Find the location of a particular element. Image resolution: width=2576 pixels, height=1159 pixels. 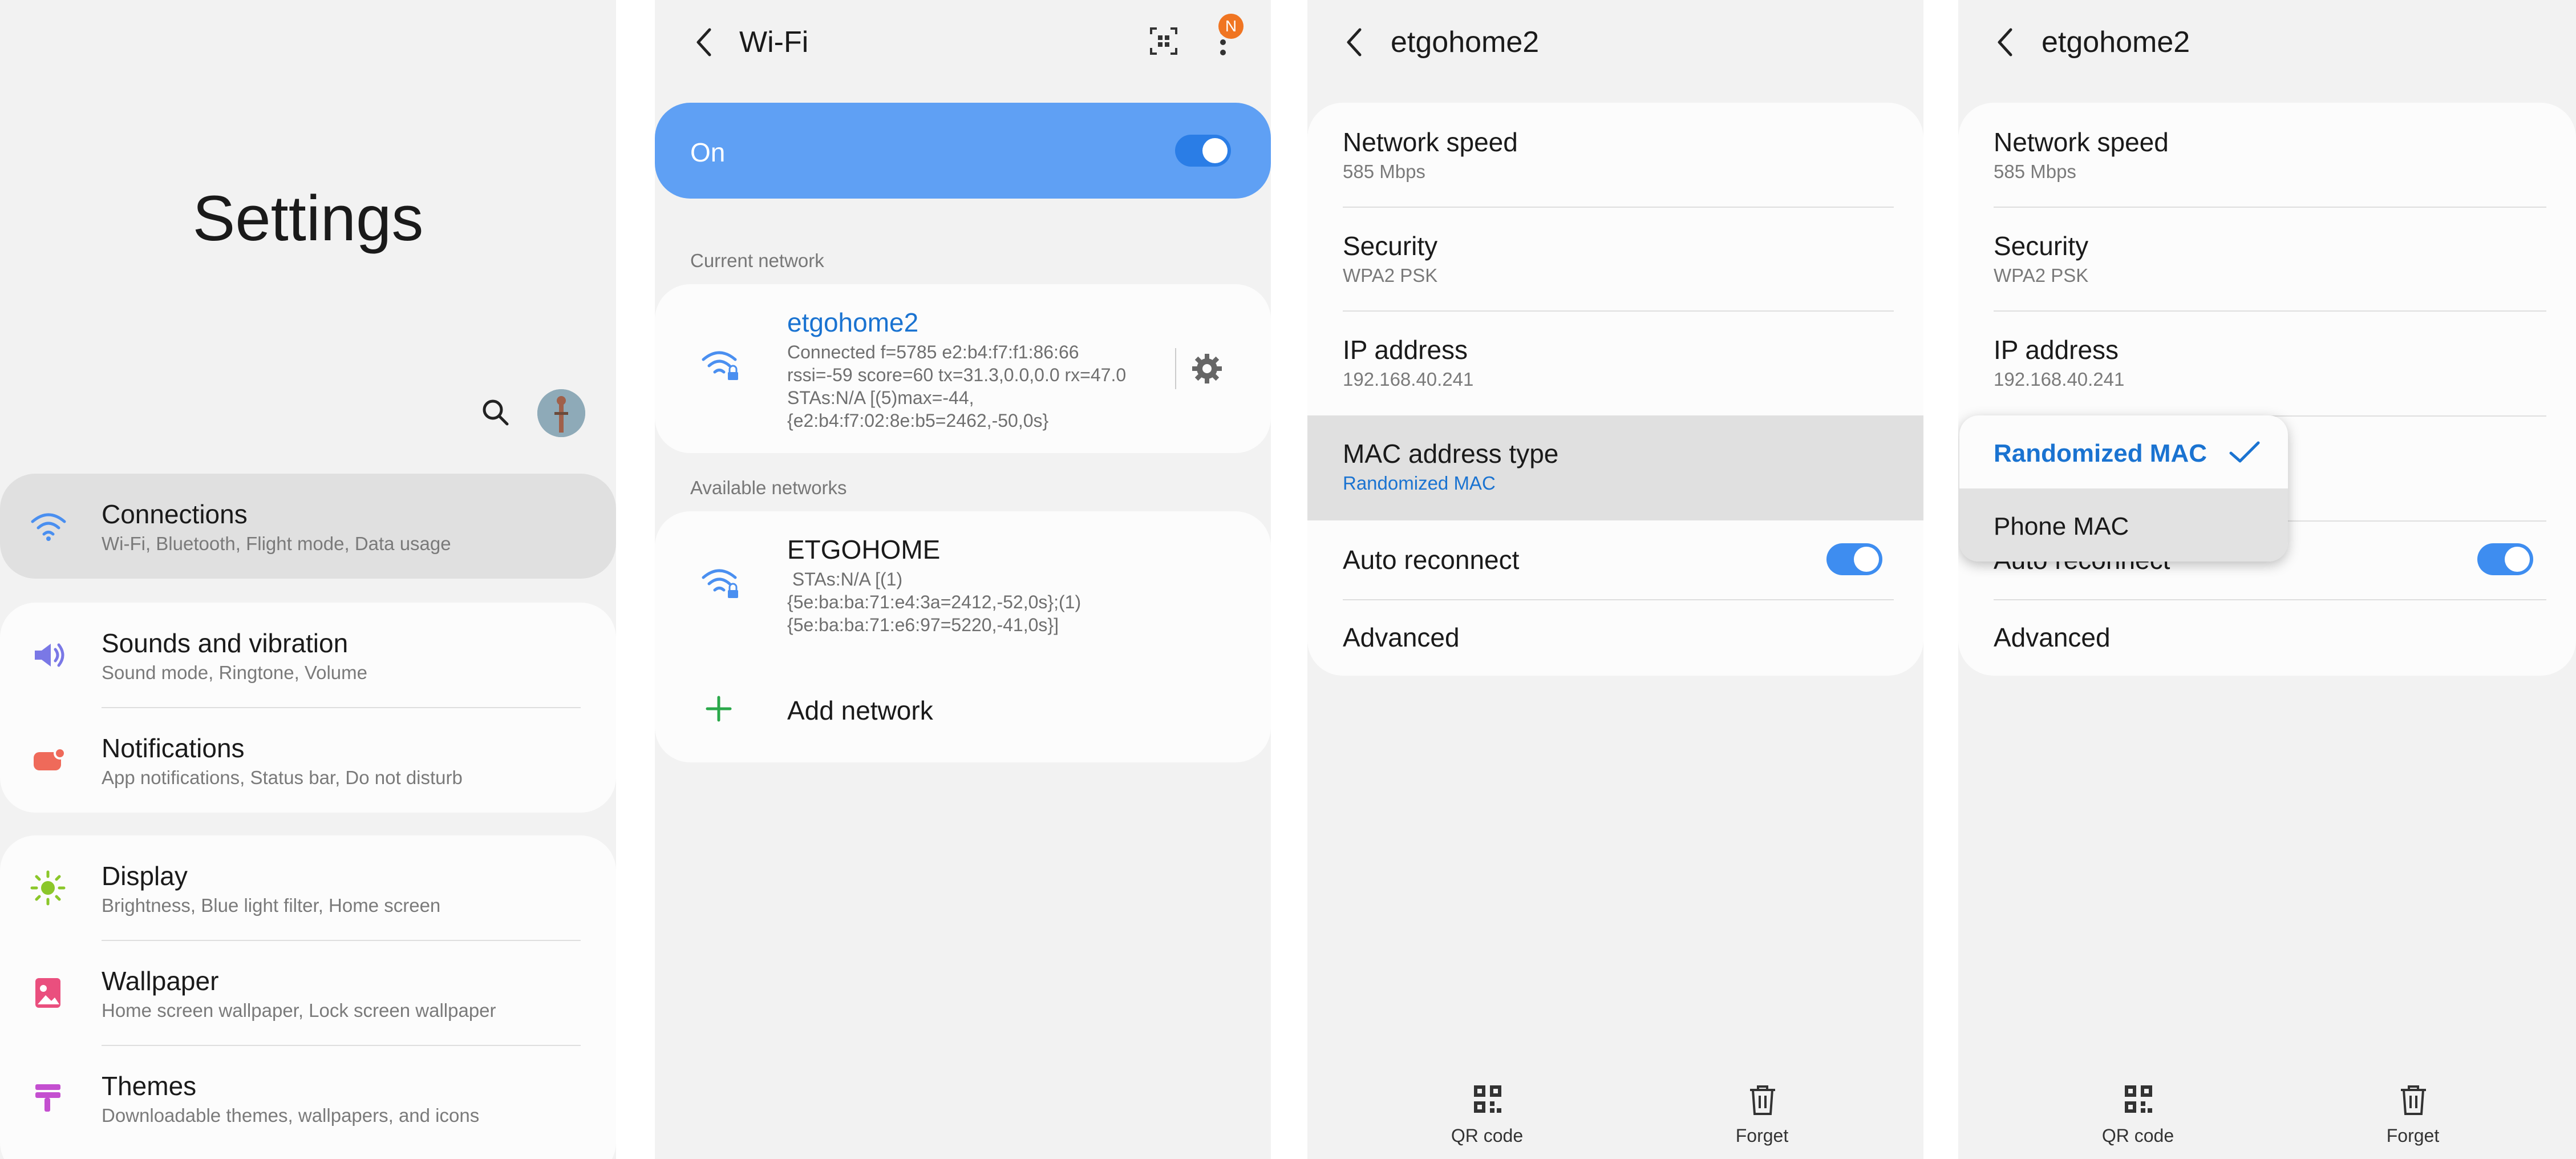

popup-option-phone-mac: Phone MAC is located at coordinates (2123, 525).